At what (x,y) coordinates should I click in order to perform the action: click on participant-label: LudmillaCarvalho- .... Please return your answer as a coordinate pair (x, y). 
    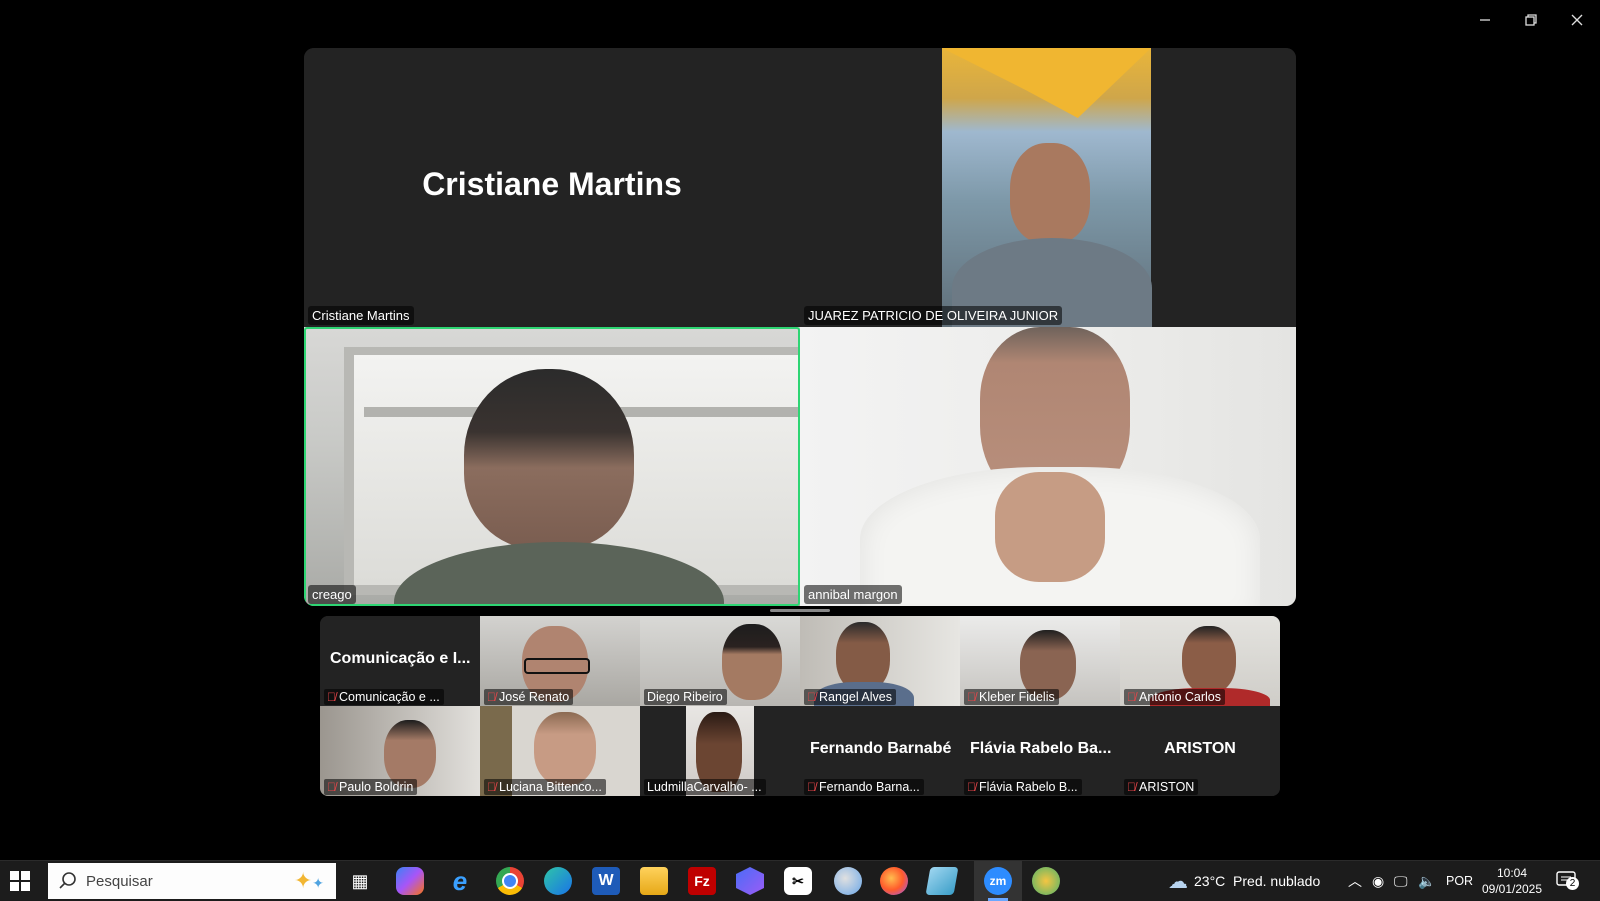
    Looking at the image, I should click on (705, 787).